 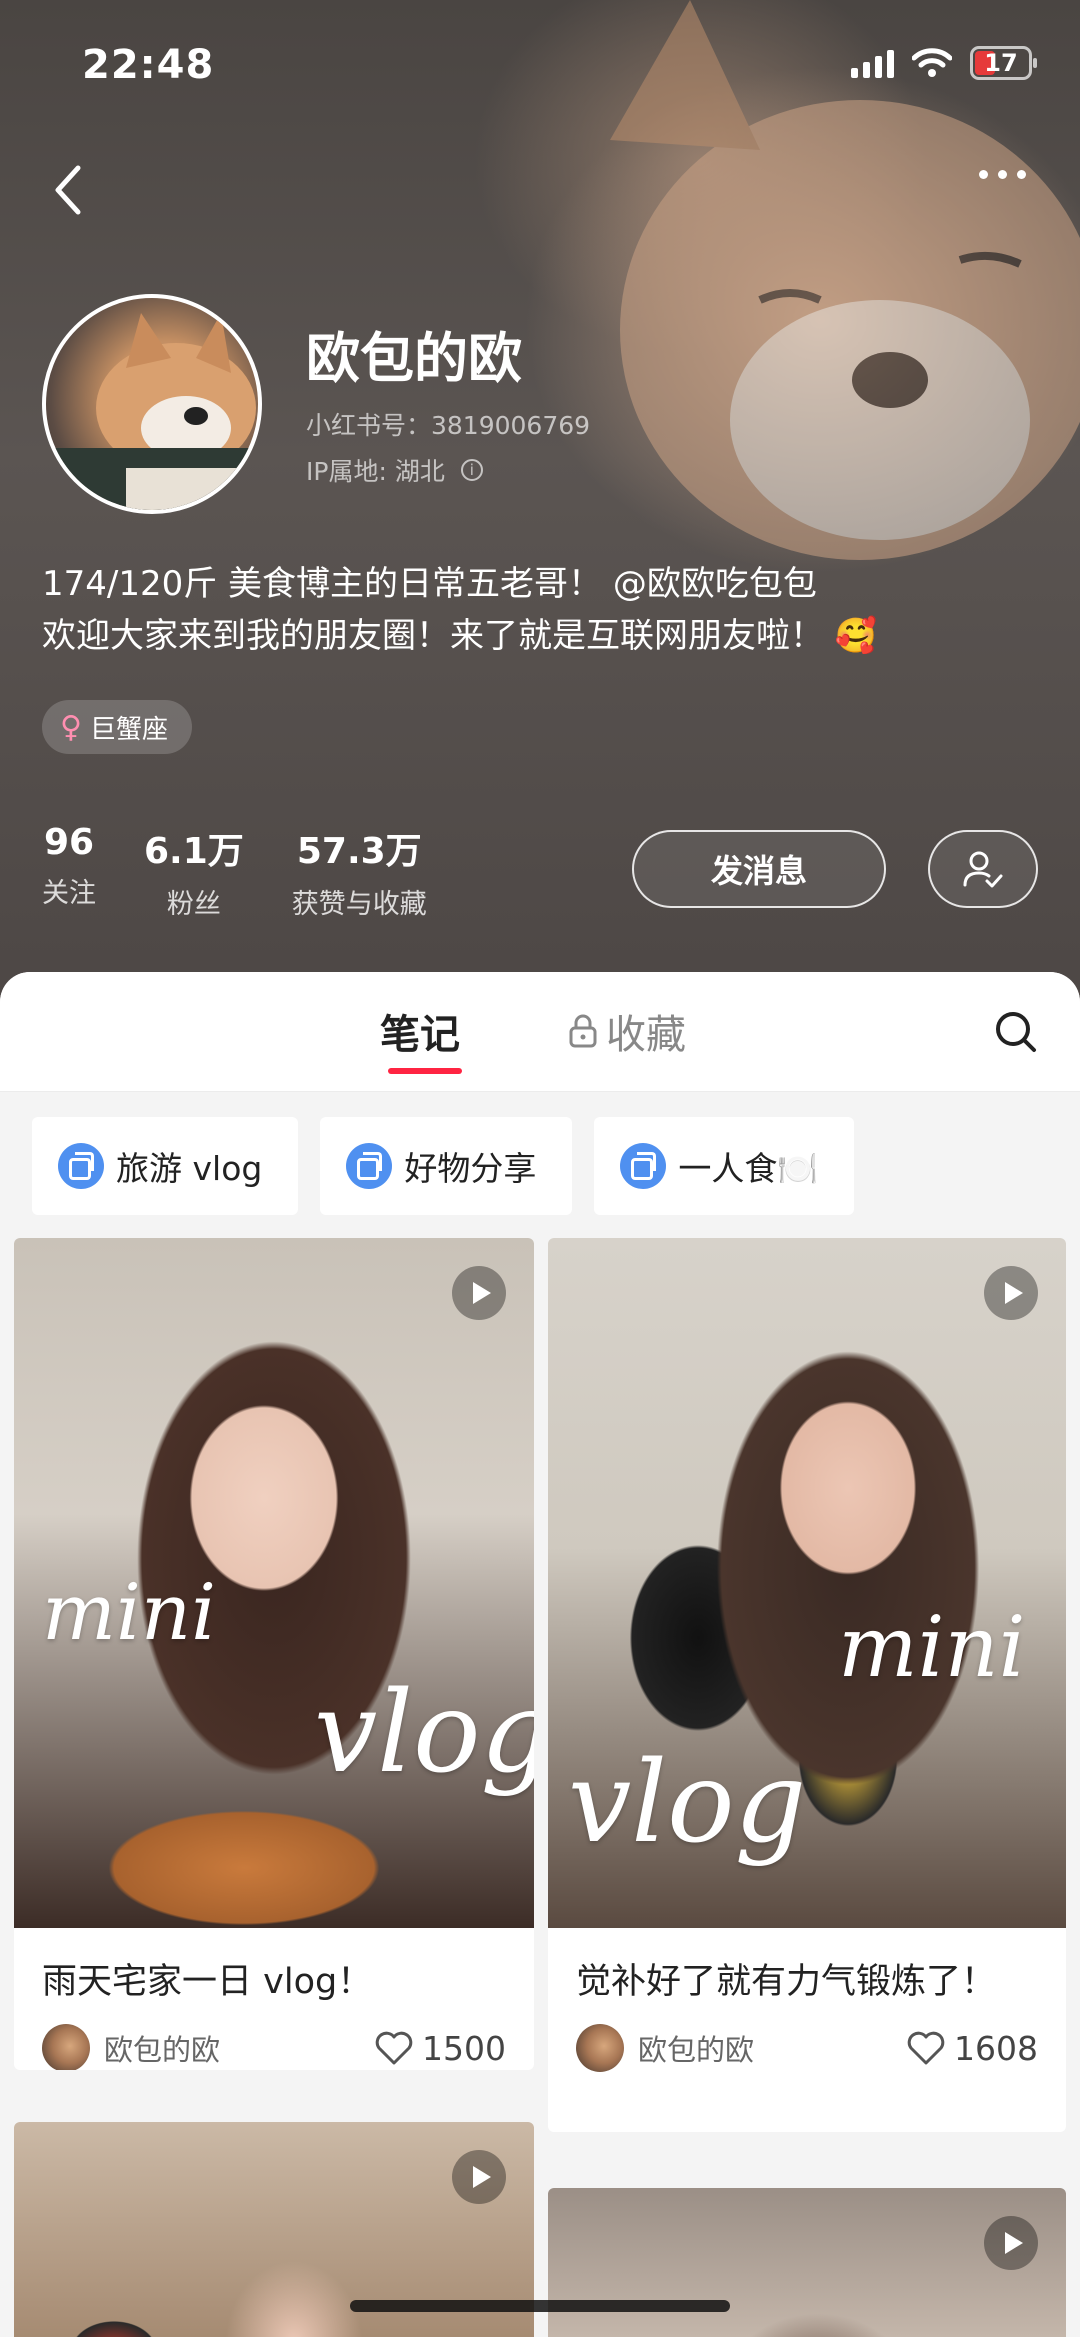 What do you see at coordinates (433, 636) in the screenshot?
I see `bio-text-2: 欢迎大家来到我的朋友圈！来了就是互联网朋友啦！` at bounding box center [433, 636].